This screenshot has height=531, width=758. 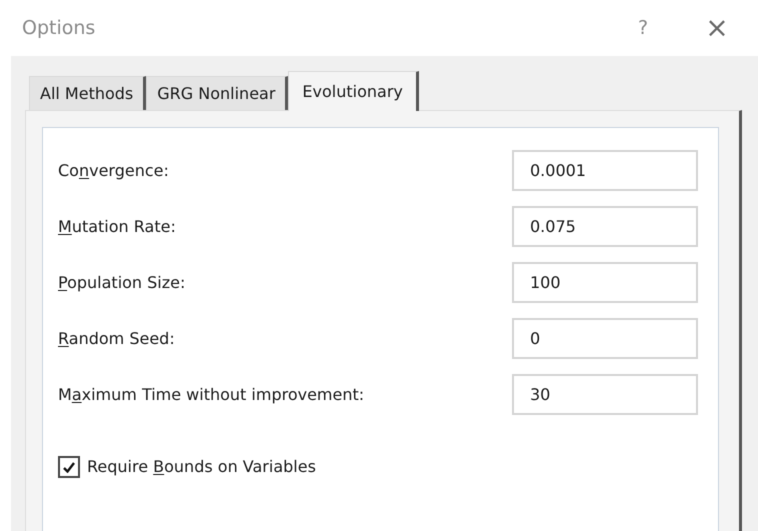 What do you see at coordinates (605, 394) in the screenshot?
I see `input-field: 30` at bounding box center [605, 394].